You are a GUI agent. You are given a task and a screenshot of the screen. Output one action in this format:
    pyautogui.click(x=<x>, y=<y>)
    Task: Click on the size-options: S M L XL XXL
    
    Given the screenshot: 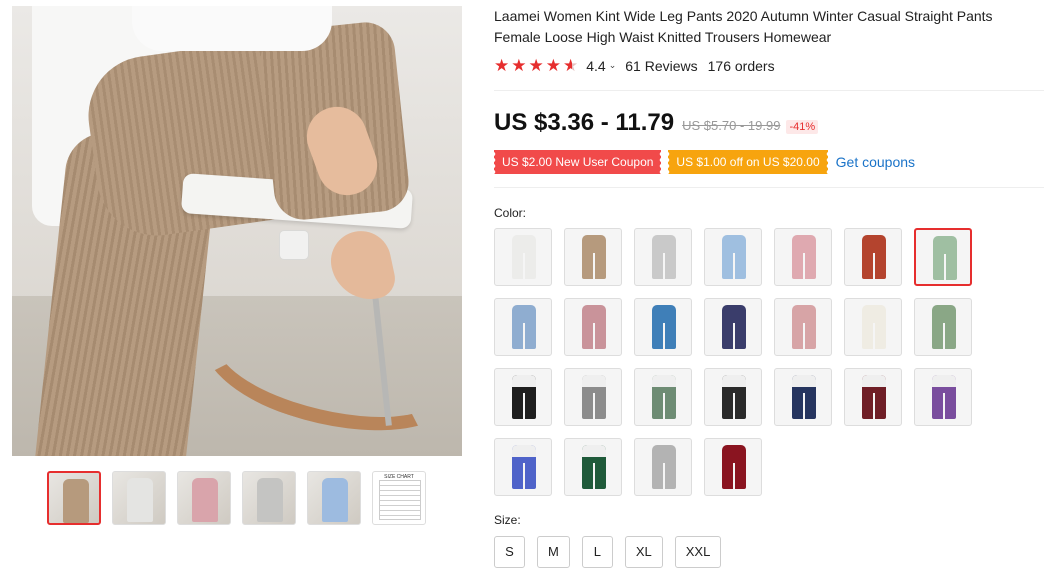 What is the action you would take?
    pyautogui.click(x=608, y=552)
    